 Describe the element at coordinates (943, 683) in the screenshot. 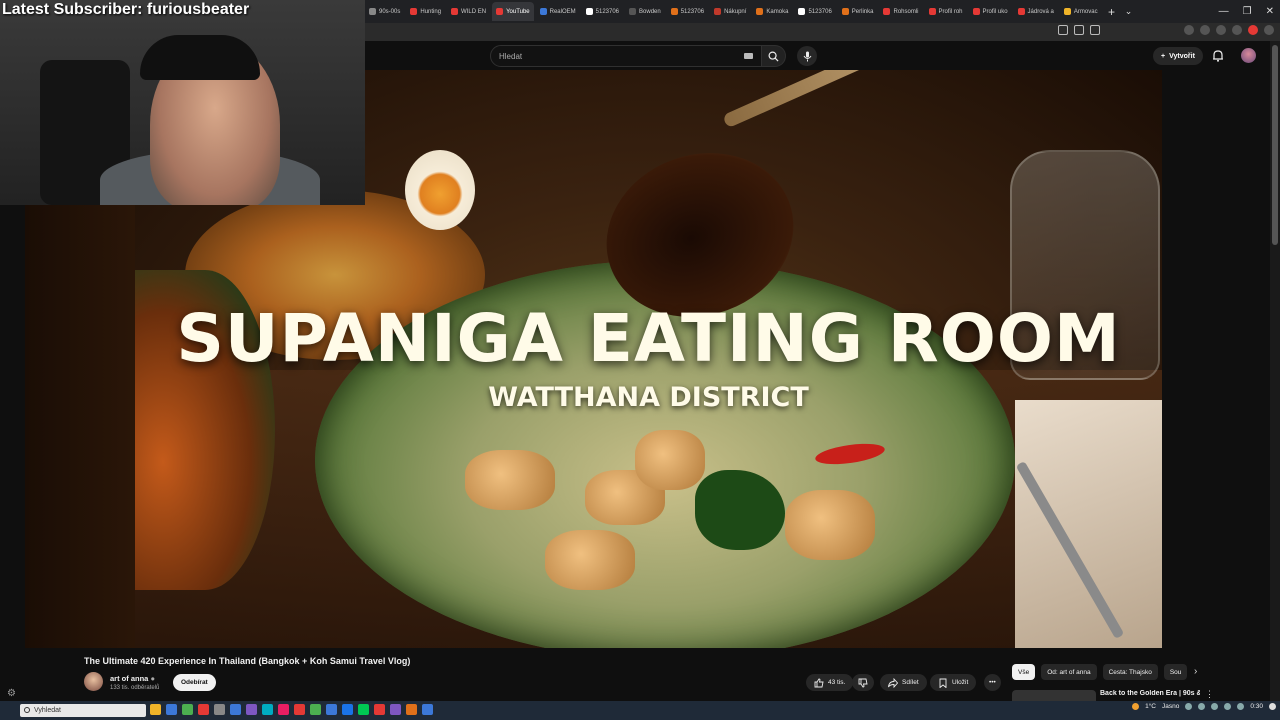

I see `bookmark-icon` at that location.